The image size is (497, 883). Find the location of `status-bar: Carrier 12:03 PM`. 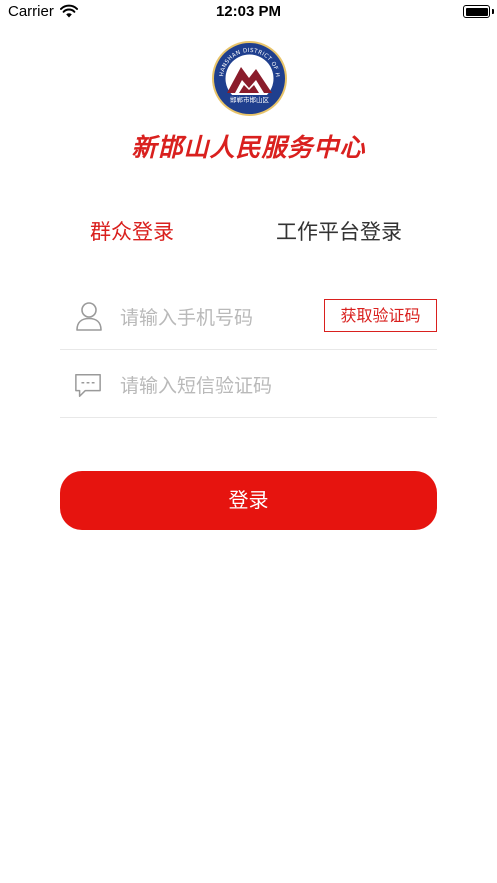

status-bar: Carrier 12:03 PM is located at coordinates (248, 13).